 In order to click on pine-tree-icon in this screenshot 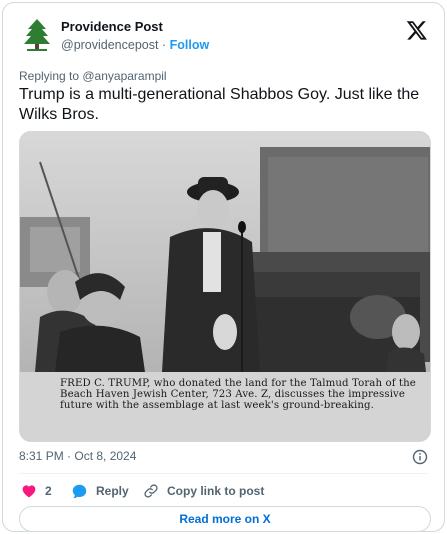, I will do `click(37, 35)`.